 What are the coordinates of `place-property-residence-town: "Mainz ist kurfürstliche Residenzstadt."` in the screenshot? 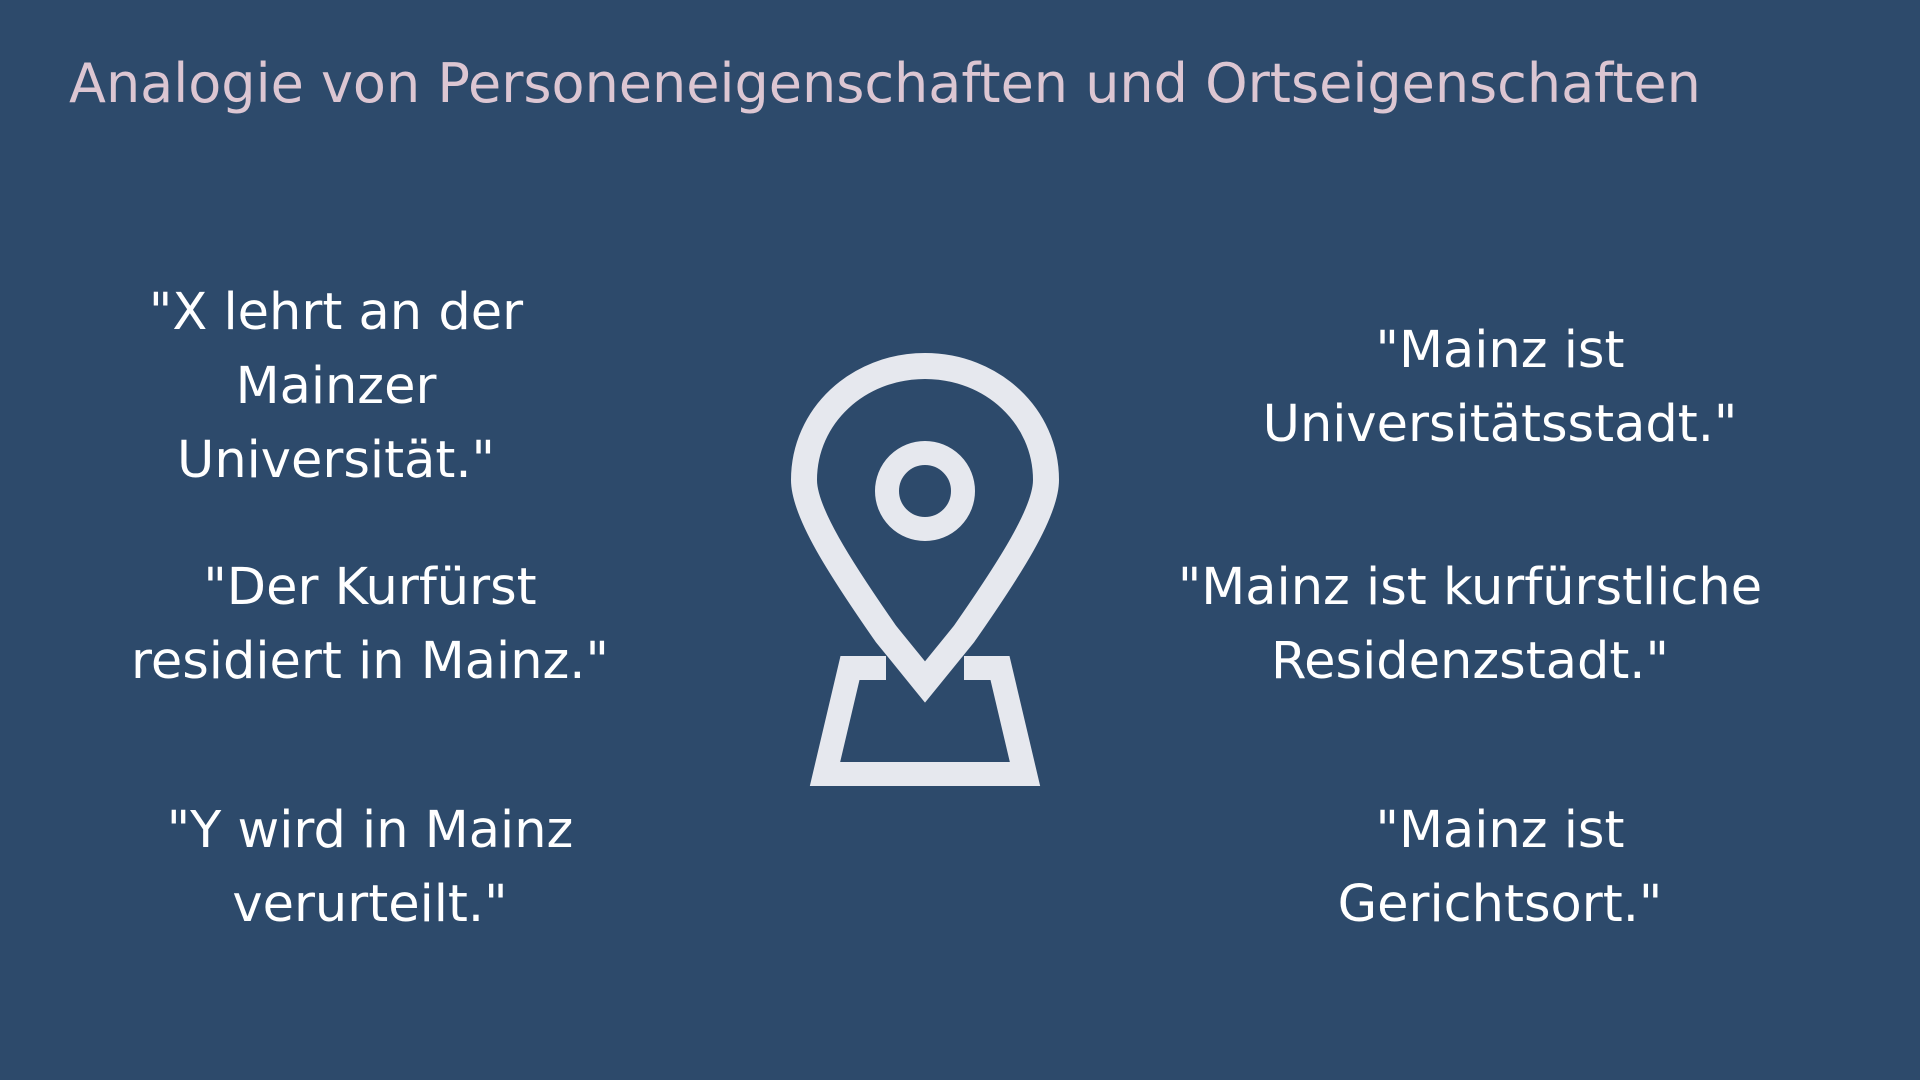 It's located at (1470, 625).